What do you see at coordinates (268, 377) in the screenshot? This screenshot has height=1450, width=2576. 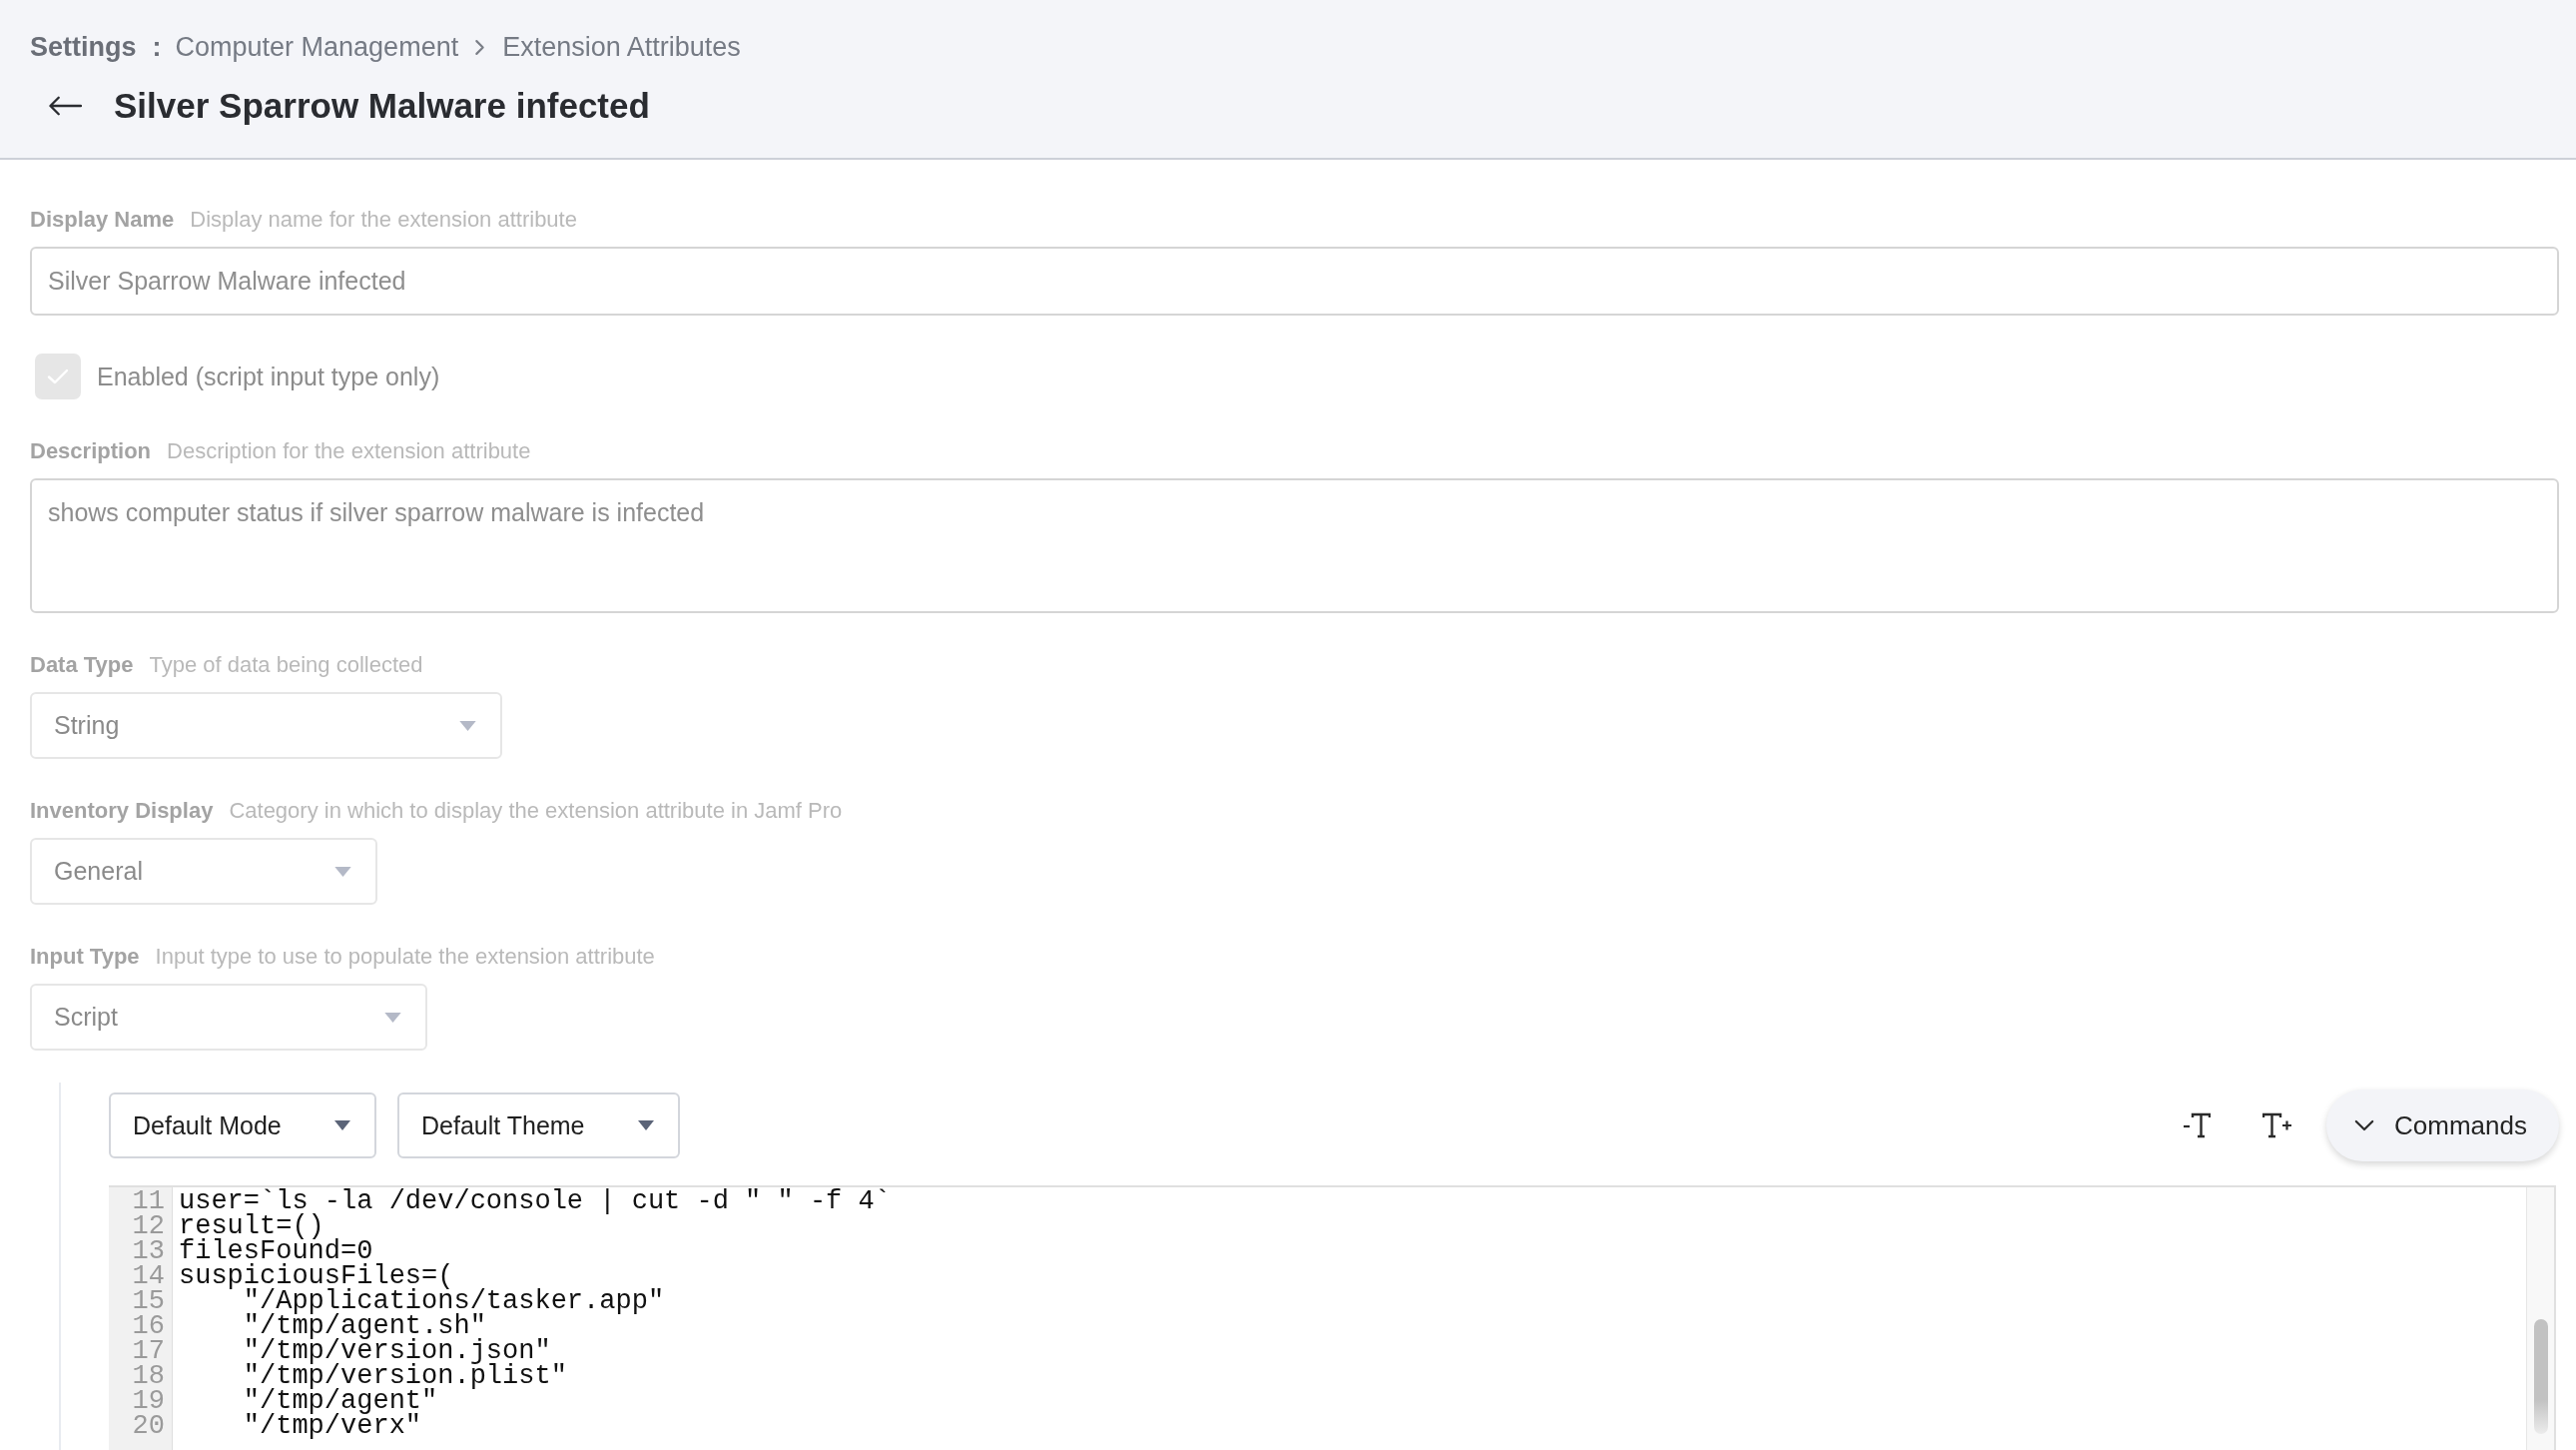 I see `checkbox-label: Enabled (script input type only)` at bounding box center [268, 377].